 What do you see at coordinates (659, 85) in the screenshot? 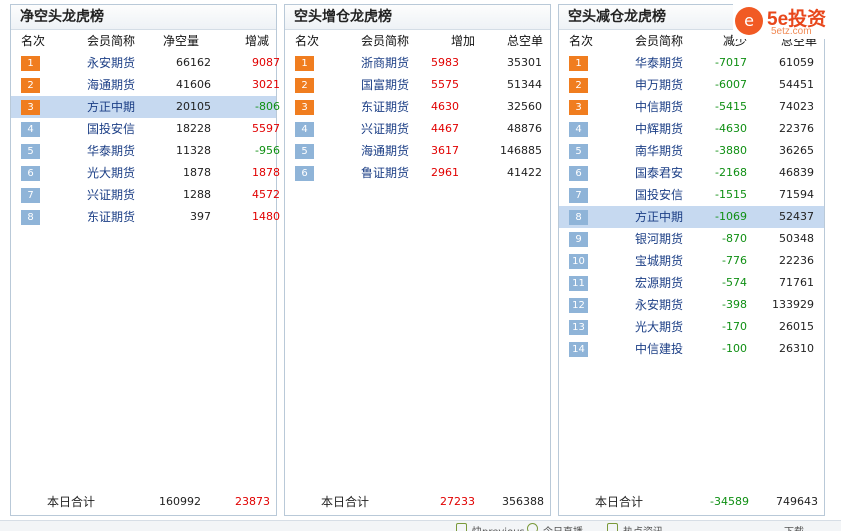
I see `member-name: 申万期货` at bounding box center [659, 85].